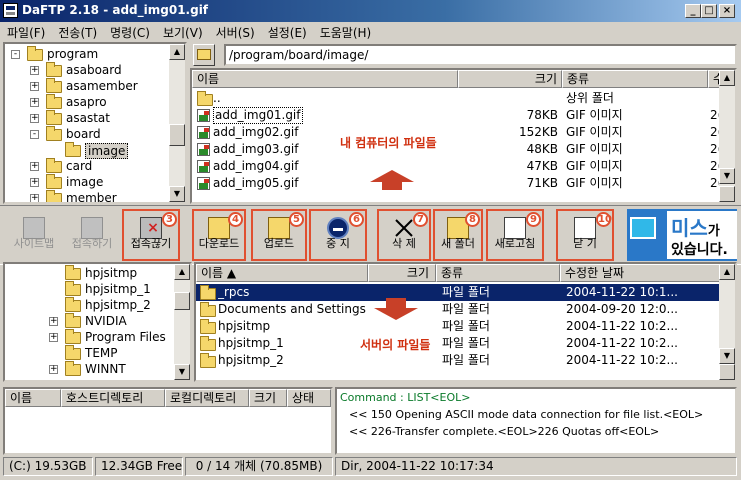  What do you see at coordinates (309, 398) in the screenshot?
I see `queue-col-status: 상태` at bounding box center [309, 398].